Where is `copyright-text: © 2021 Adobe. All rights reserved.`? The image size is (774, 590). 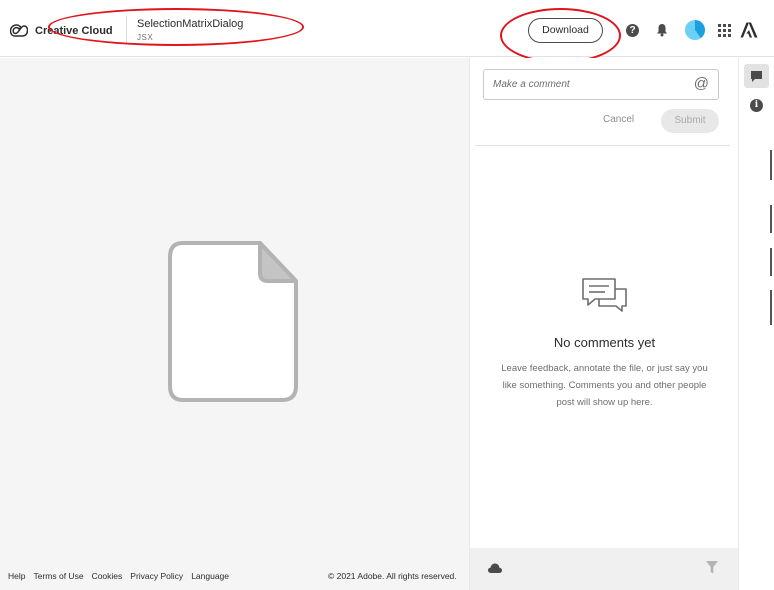 copyright-text: © 2021 Adobe. All rights reserved. is located at coordinates (392, 576).